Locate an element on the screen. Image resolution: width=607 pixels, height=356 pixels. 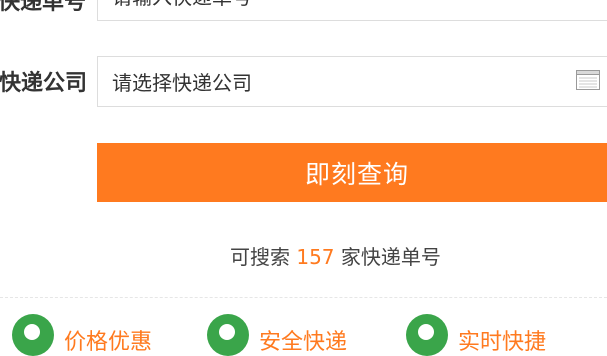
search-stats: 可搜索 157 家快递单号 is located at coordinates (335, 255).